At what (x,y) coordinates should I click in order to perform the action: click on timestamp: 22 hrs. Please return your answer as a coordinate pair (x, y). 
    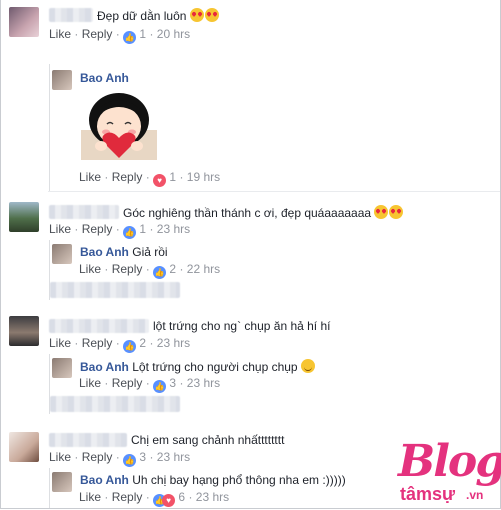
    Looking at the image, I should click on (203, 269).